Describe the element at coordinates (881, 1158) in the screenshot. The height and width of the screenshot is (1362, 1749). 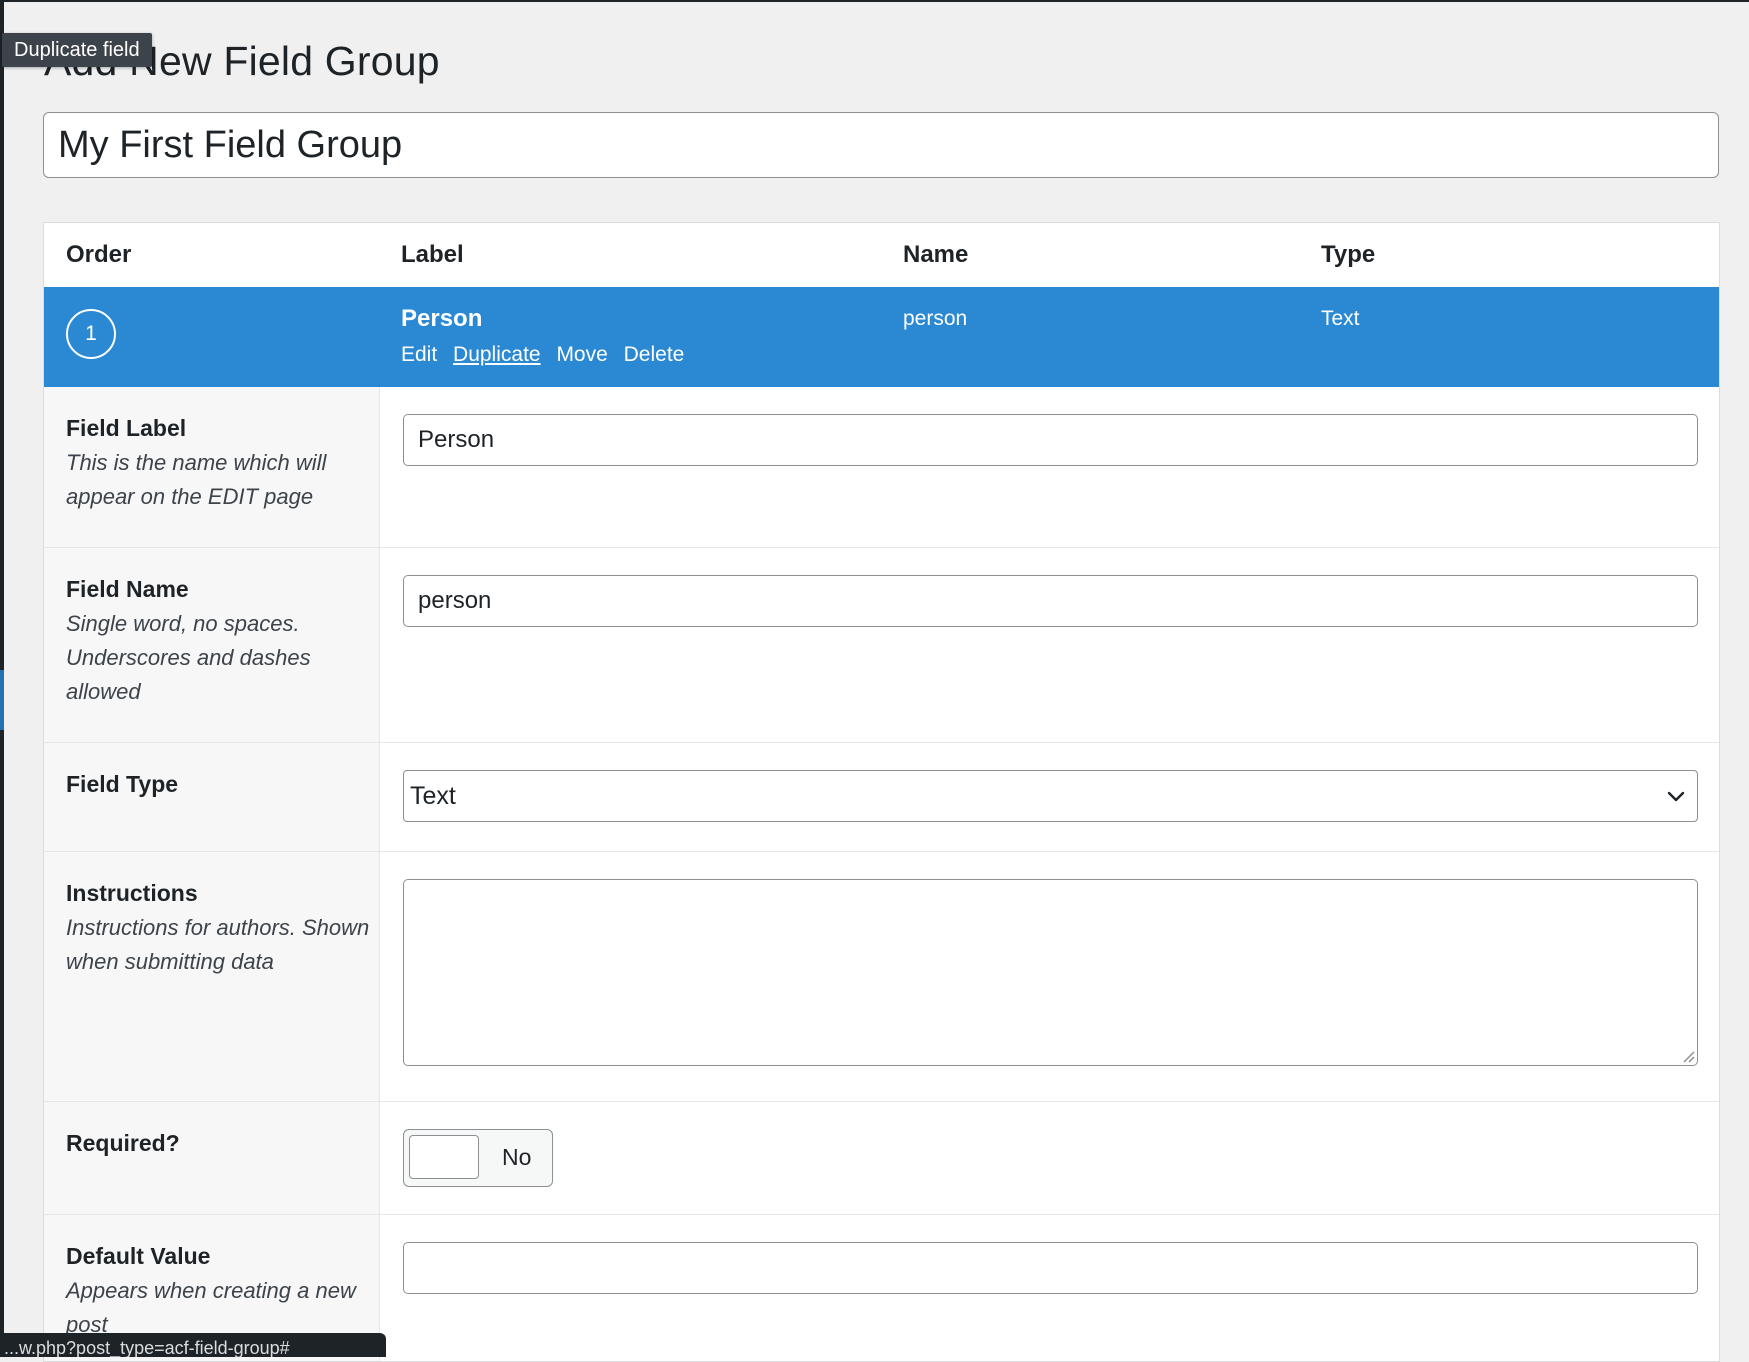
I see `setting-required: Required? No` at that location.